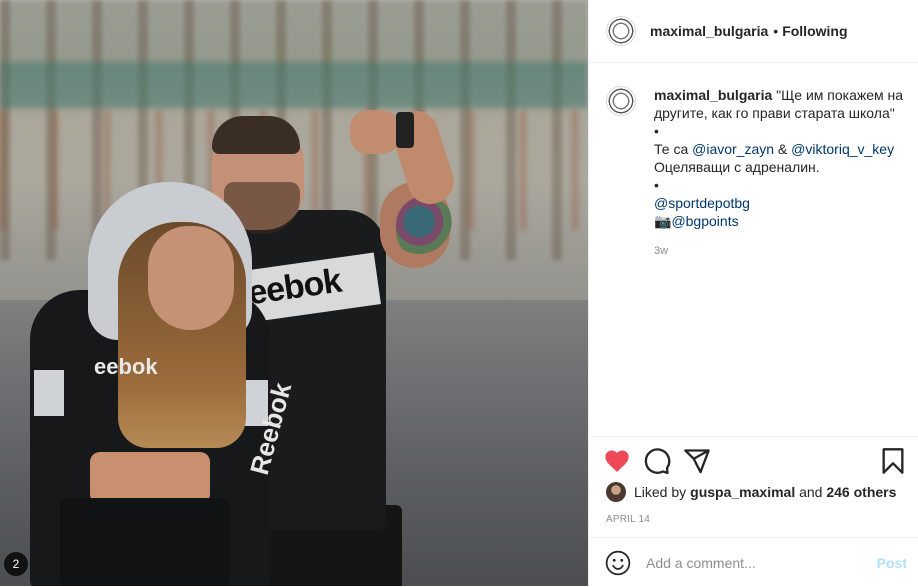  Describe the element at coordinates (737, 167) in the screenshot. I see `caption-line-3: Оцеляващи с адреналин.` at that location.